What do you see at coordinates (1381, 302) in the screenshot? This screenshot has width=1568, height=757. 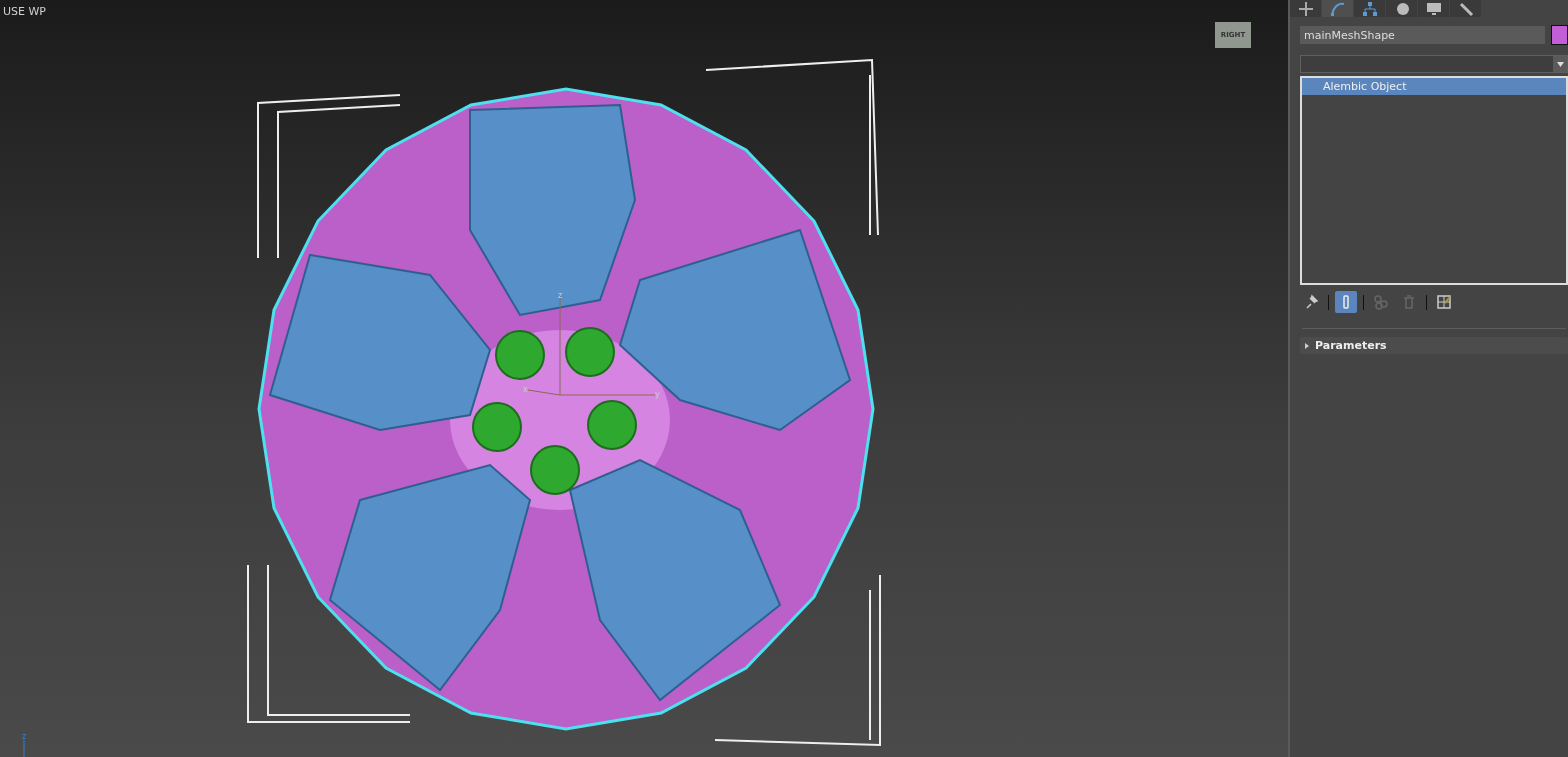 I see `circles-icon` at bounding box center [1381, 302].